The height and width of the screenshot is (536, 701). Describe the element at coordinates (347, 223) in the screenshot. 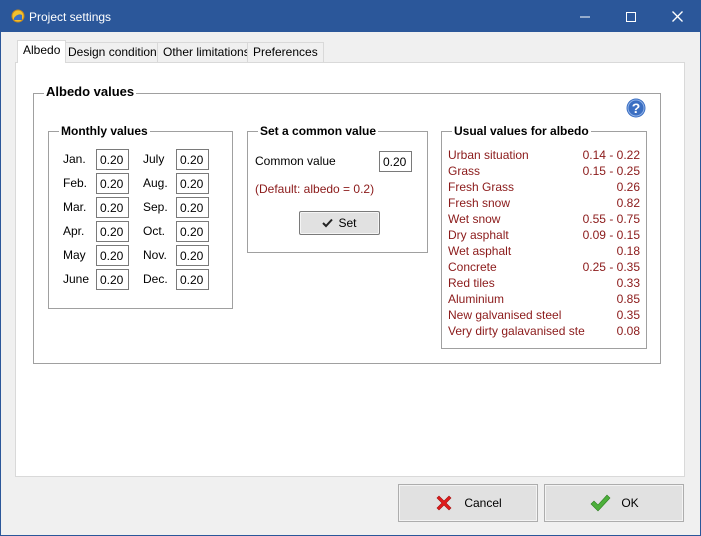

I see `set-button-label: Set` at that location.